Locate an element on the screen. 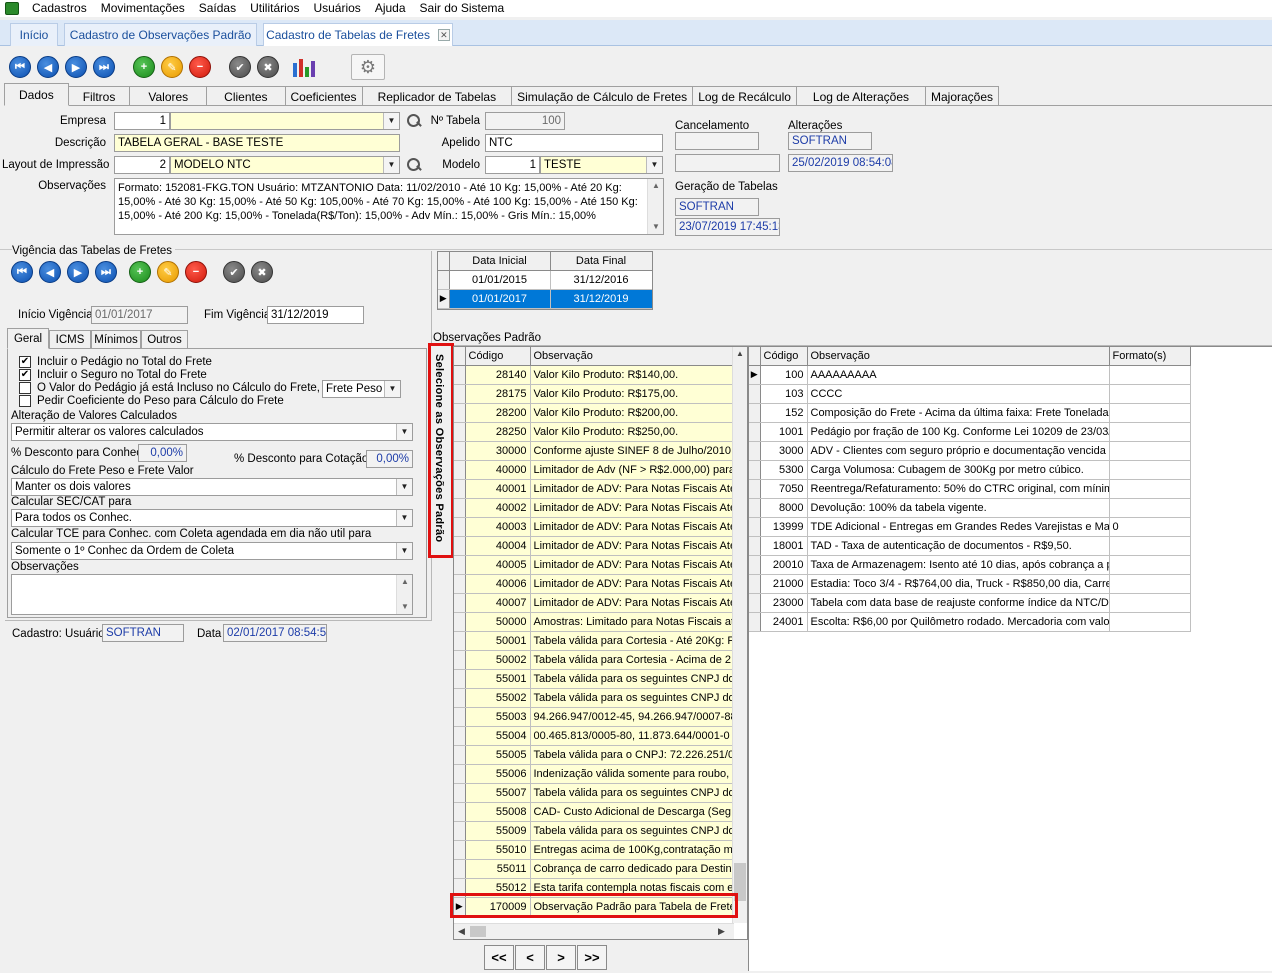 The image size is (1272, 973). menu-ajuda: Ajuda is located at coordinates (390, 8).